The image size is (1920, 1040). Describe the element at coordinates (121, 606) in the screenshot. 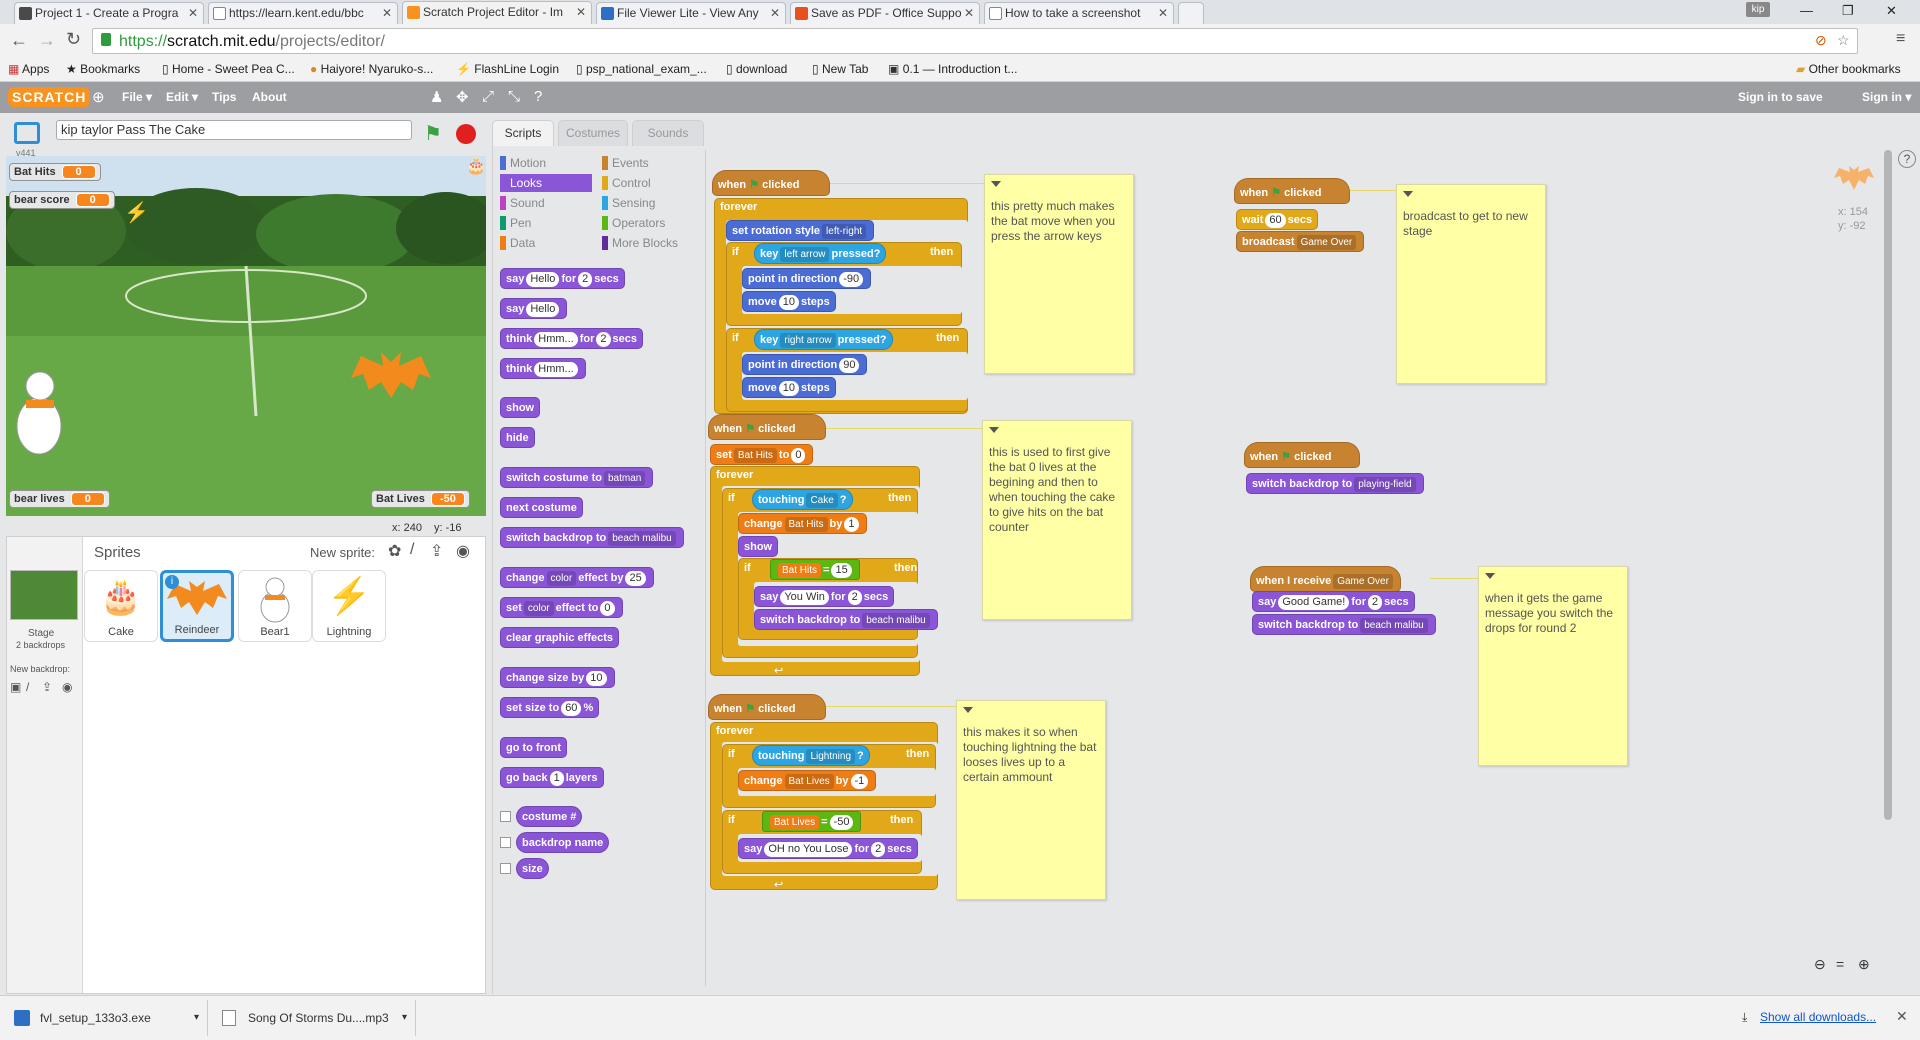

I see `sprite-thumb-cake: 🎂 Cake` at that location.